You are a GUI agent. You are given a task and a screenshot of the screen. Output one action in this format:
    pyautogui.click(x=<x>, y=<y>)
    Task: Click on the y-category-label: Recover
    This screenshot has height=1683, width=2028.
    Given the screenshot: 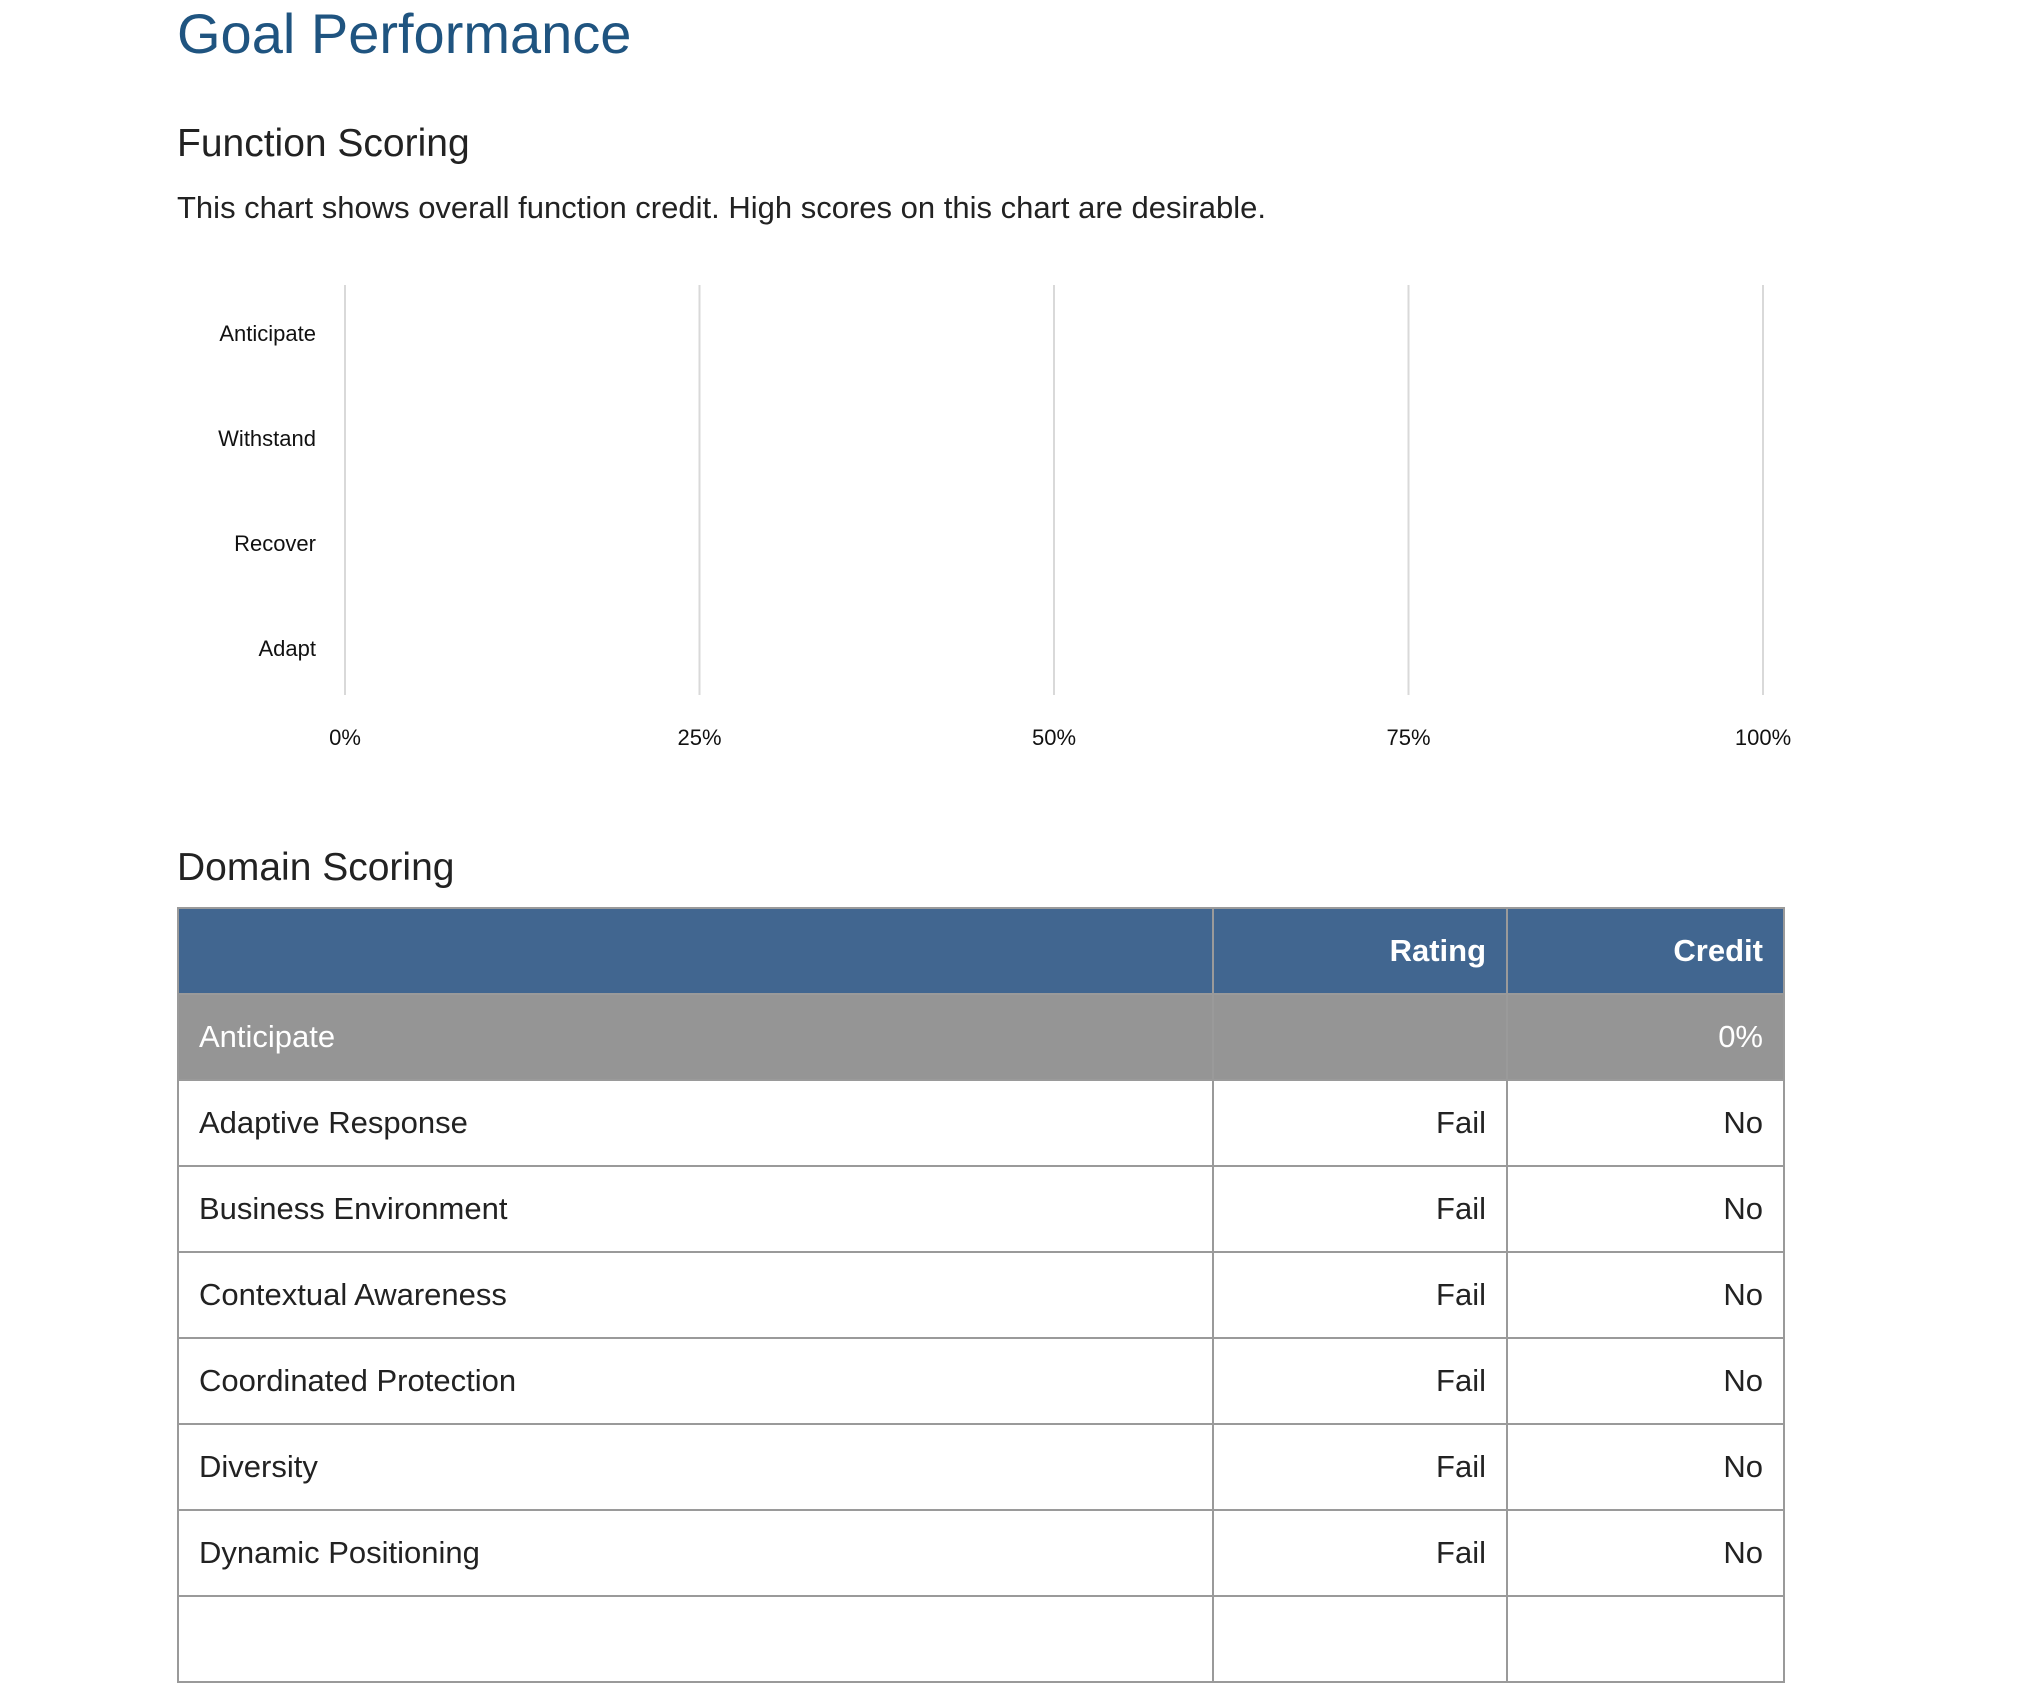 What is the action you would take?
    pyautogui.click(x=275, y=543)
    